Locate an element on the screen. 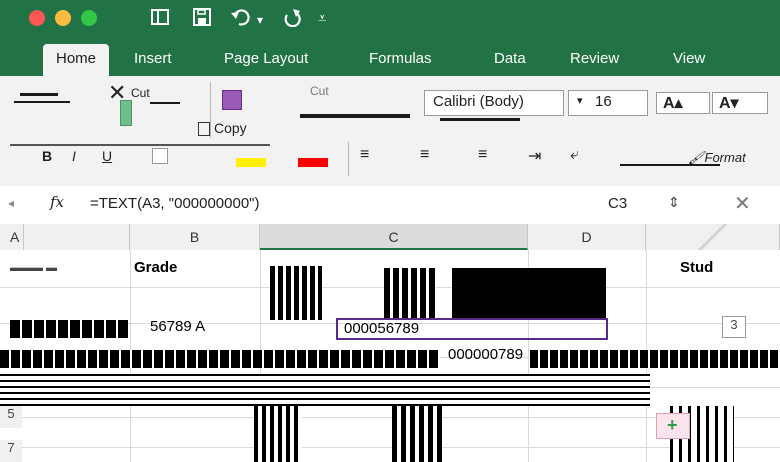  formula-bar: ◂ fx =TEXT(A3, "000000000") C3 ⇕ ✕ is located at coordinates (390, 205).